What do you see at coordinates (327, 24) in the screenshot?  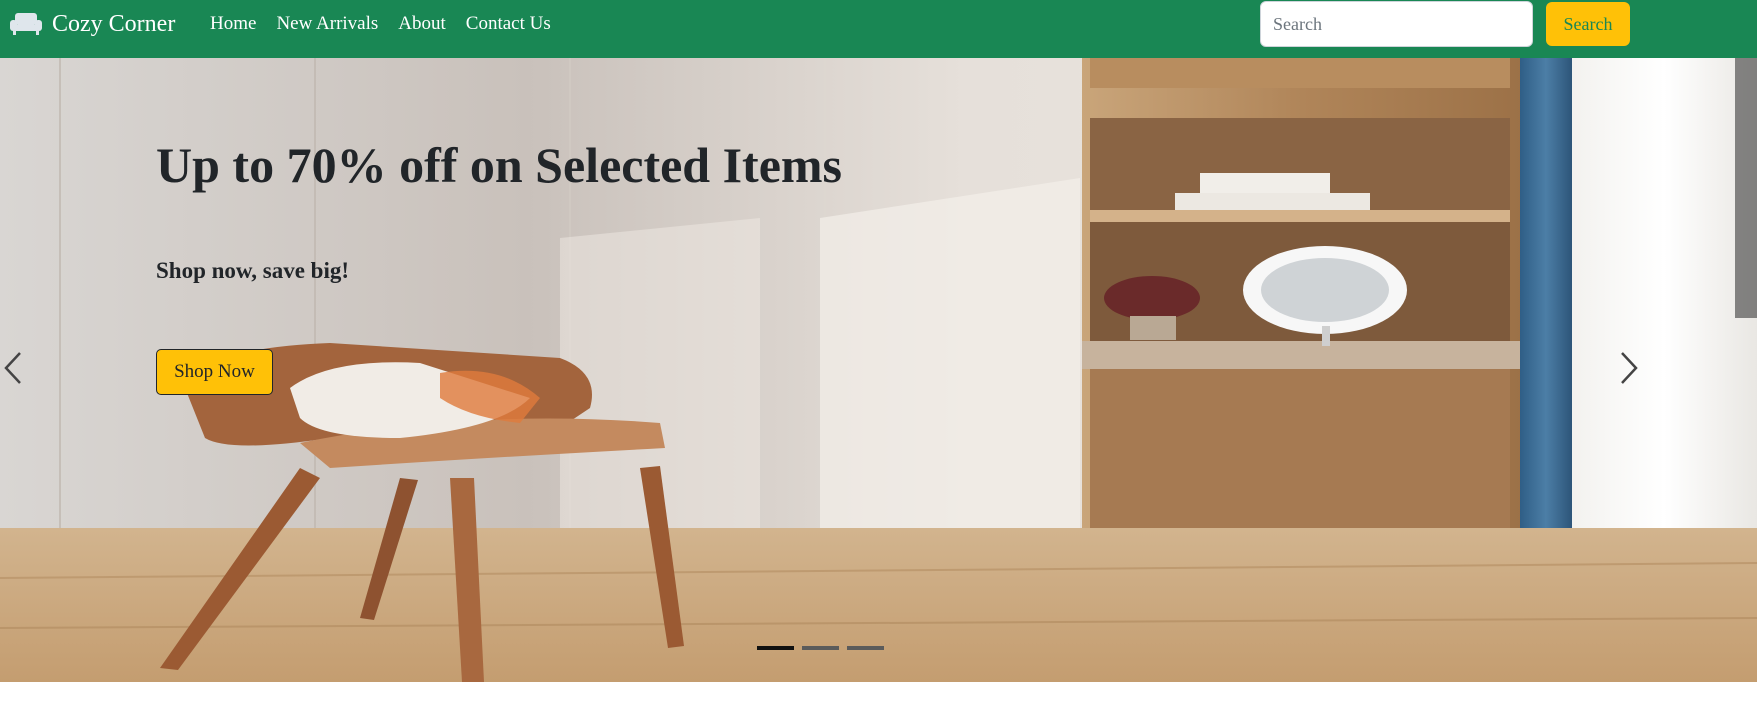 I see `nav-link-new-arrivals: New Arrivals` at bounding box center [327, 24].